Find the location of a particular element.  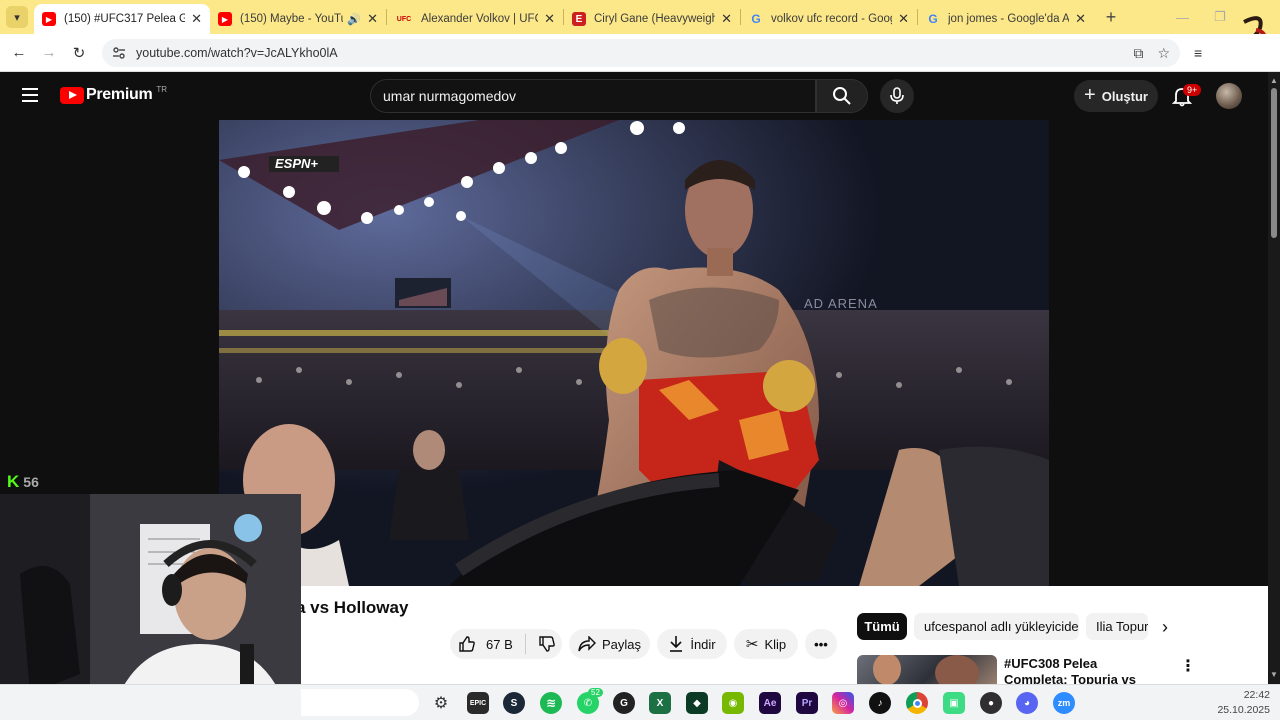

omnibox: youtube.com/watch?v=JcALYkho0lA ⧉ ☆ is located at coordinates (641, 53).